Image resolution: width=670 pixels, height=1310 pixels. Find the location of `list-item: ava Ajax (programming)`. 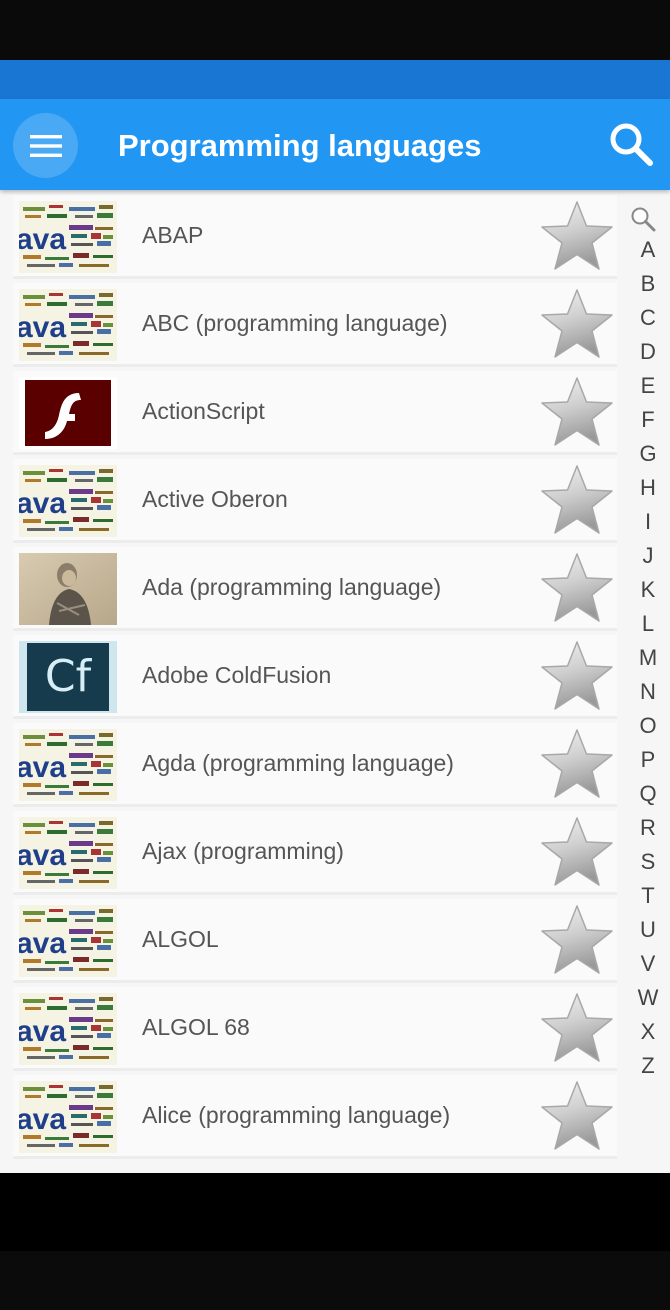

list-item: ava Ajax (programming) is located at coordinates (315, 853).